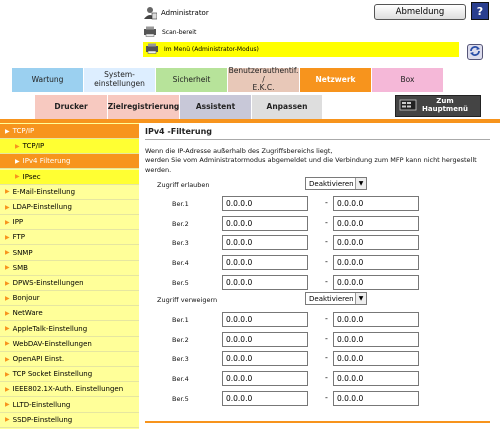  I want to click on deny-access-select: Deaktivieren ▼, so click(336, 298).